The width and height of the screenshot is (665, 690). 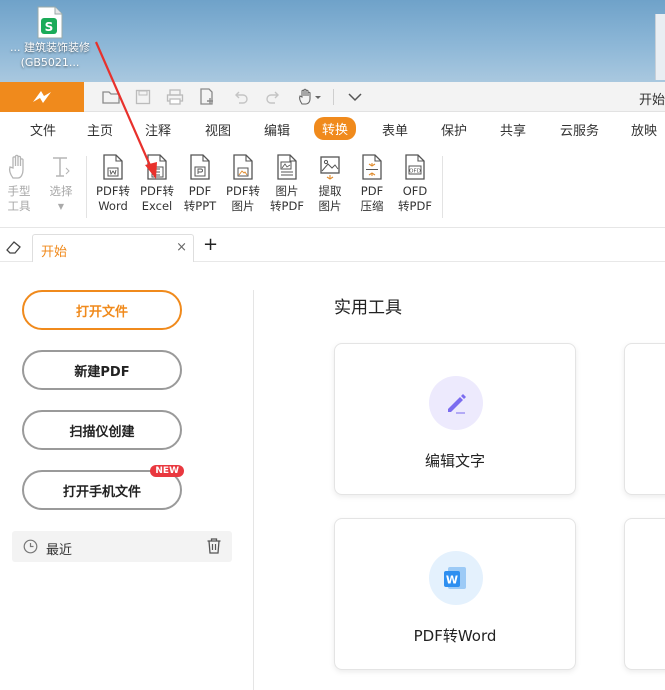 What do you see at coordinates (210, 244) in the screenshot?
I see `add-tab-button: +` at bounding box center [210, 244].